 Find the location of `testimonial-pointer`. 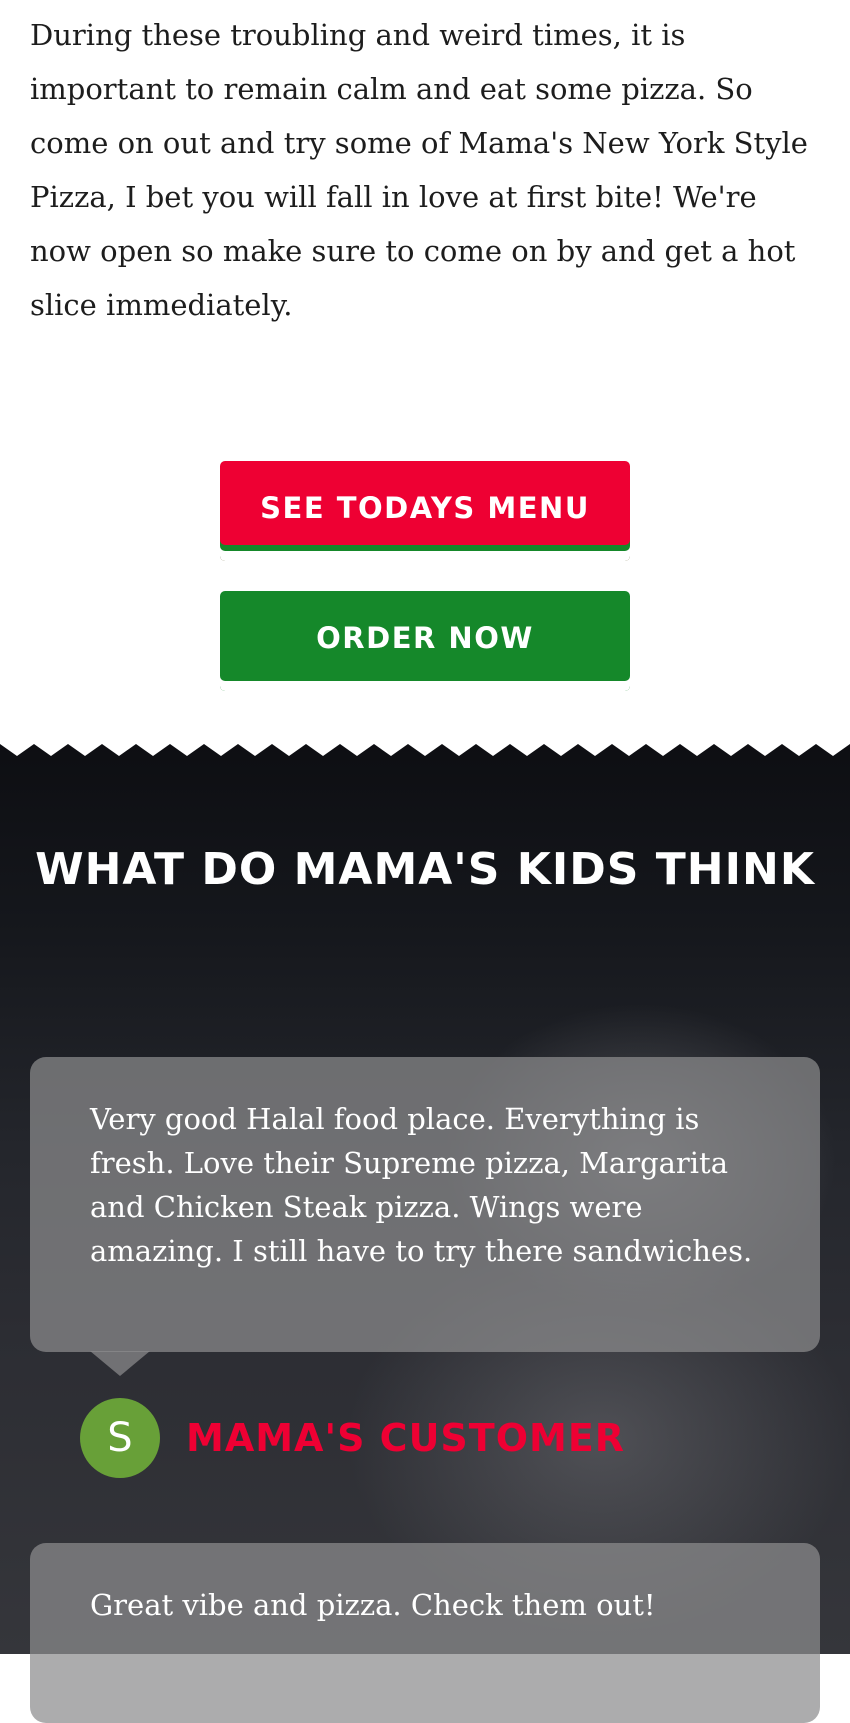

testimonial-pointer is located at coordinates (120, 1363).